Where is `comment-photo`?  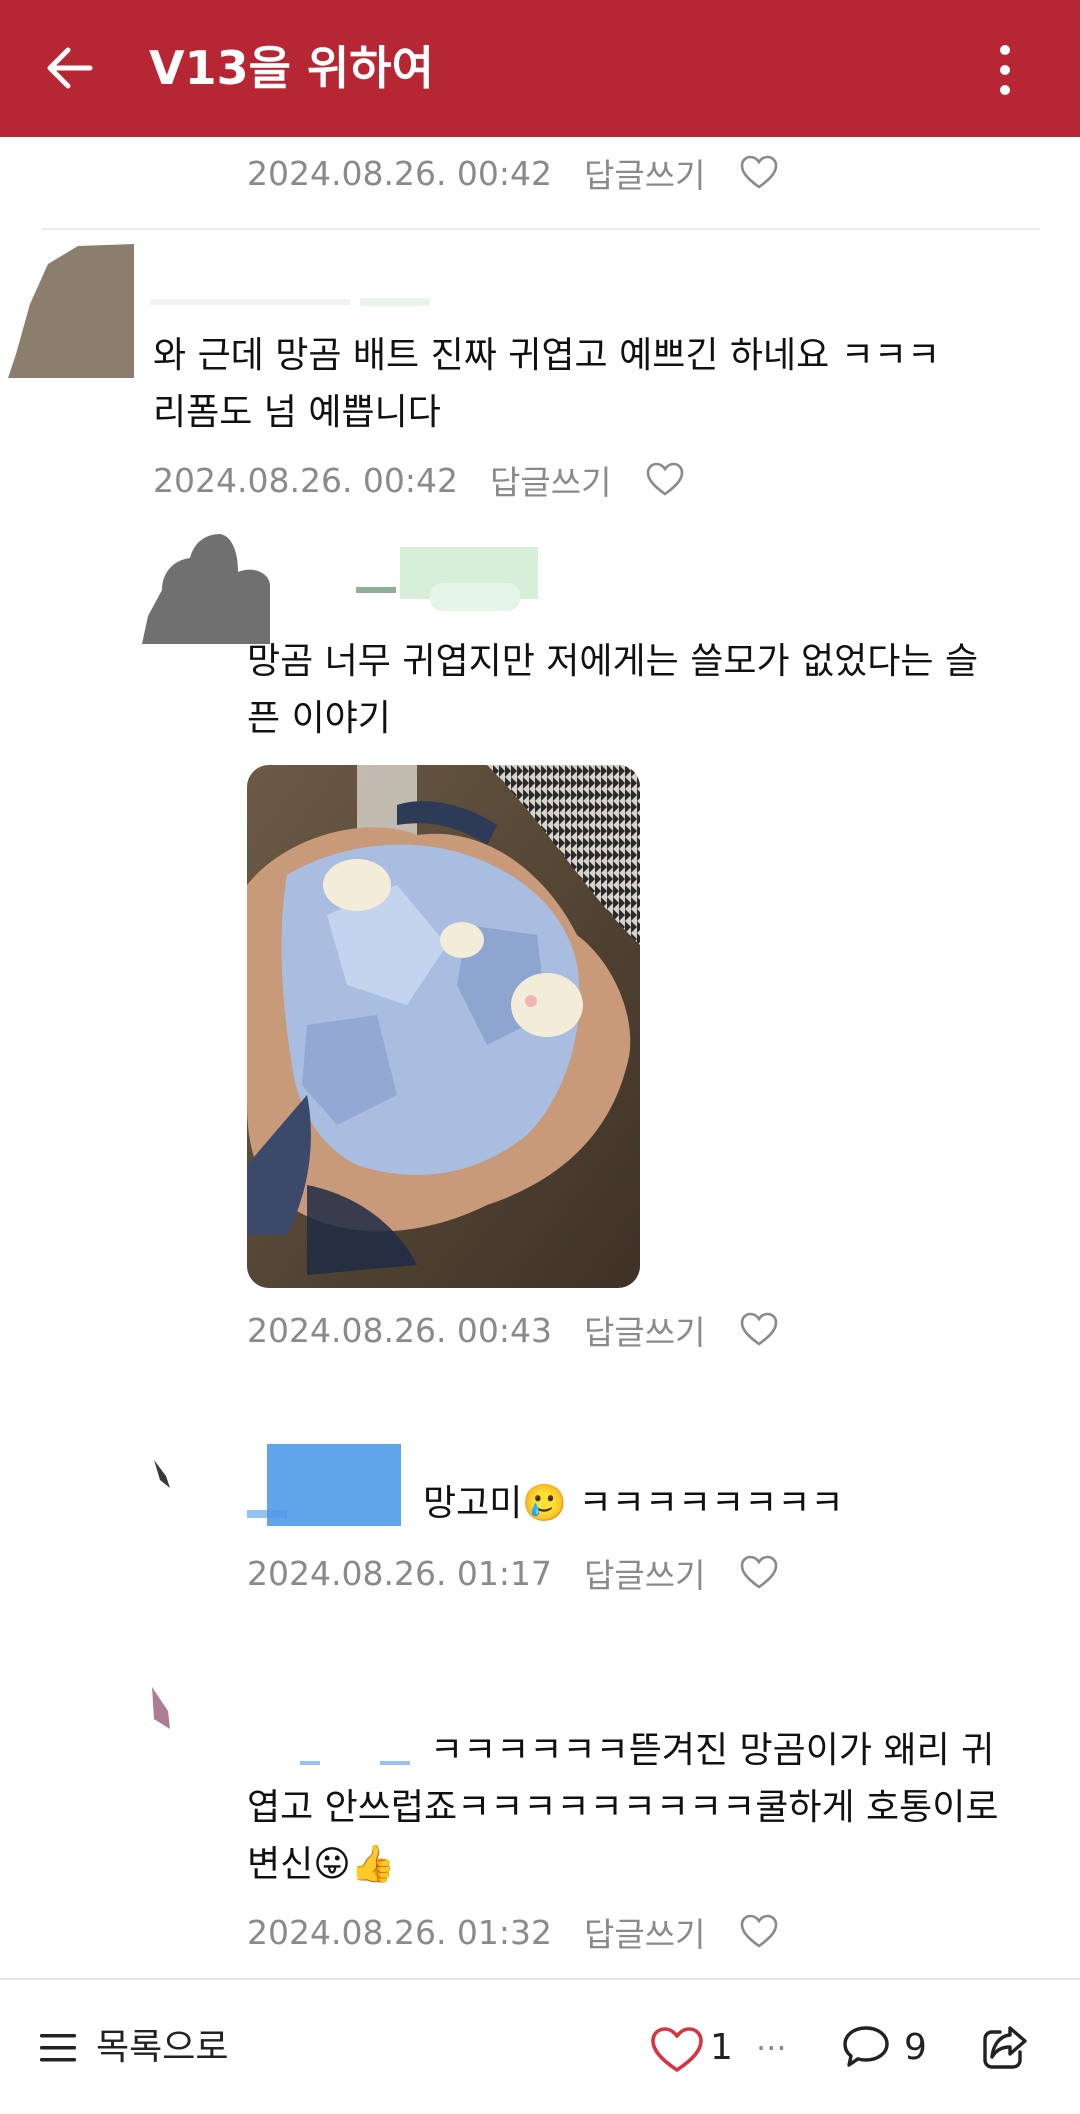 comment-photo is located at coordinates (443, 1026).